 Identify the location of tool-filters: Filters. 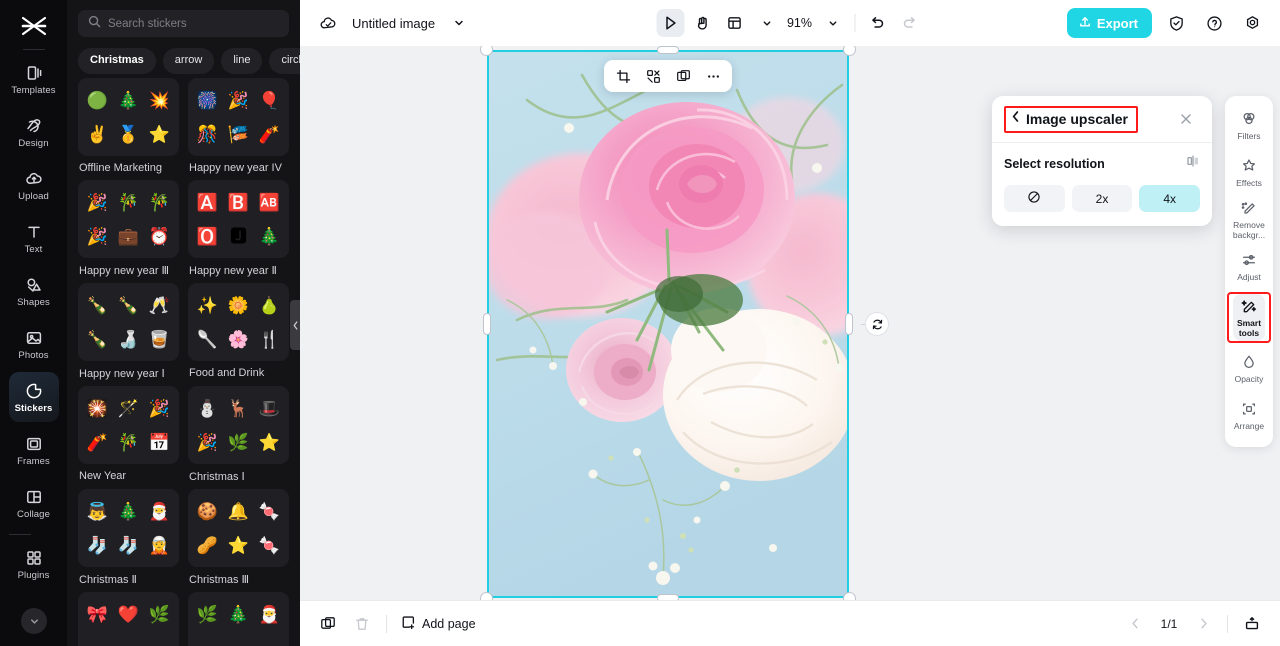
(1249, 125).